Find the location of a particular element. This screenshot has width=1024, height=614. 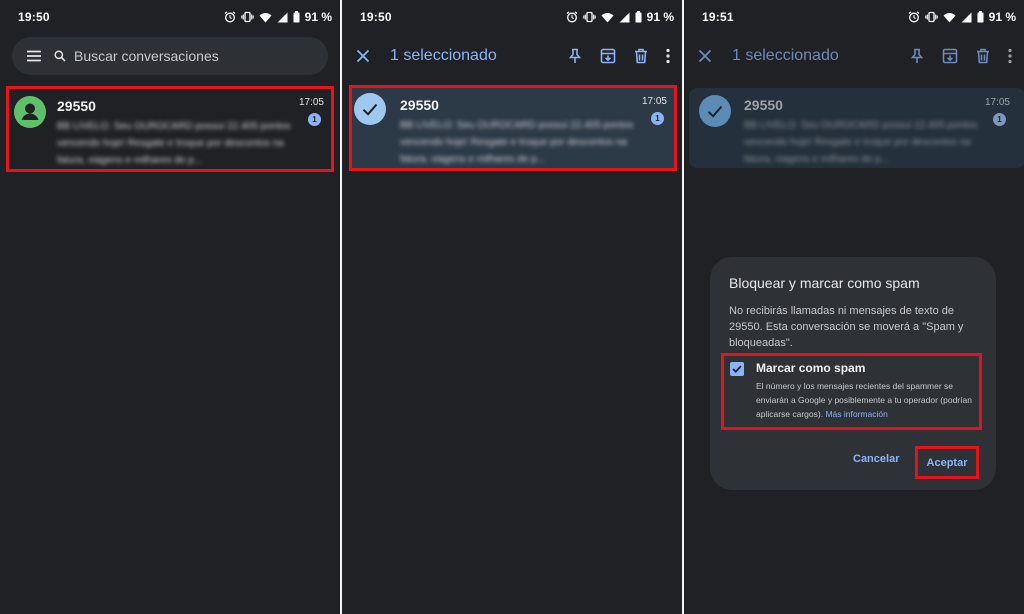

menu-icon is located at coordinates (34, 56).